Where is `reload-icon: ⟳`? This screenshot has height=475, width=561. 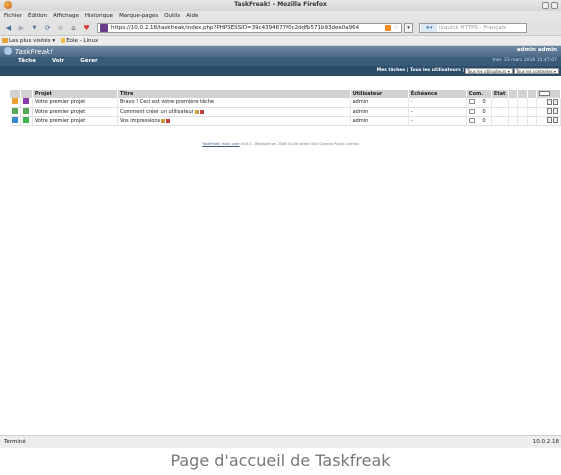
reload-icon: ⟳ is located at coordinates (47, 28).